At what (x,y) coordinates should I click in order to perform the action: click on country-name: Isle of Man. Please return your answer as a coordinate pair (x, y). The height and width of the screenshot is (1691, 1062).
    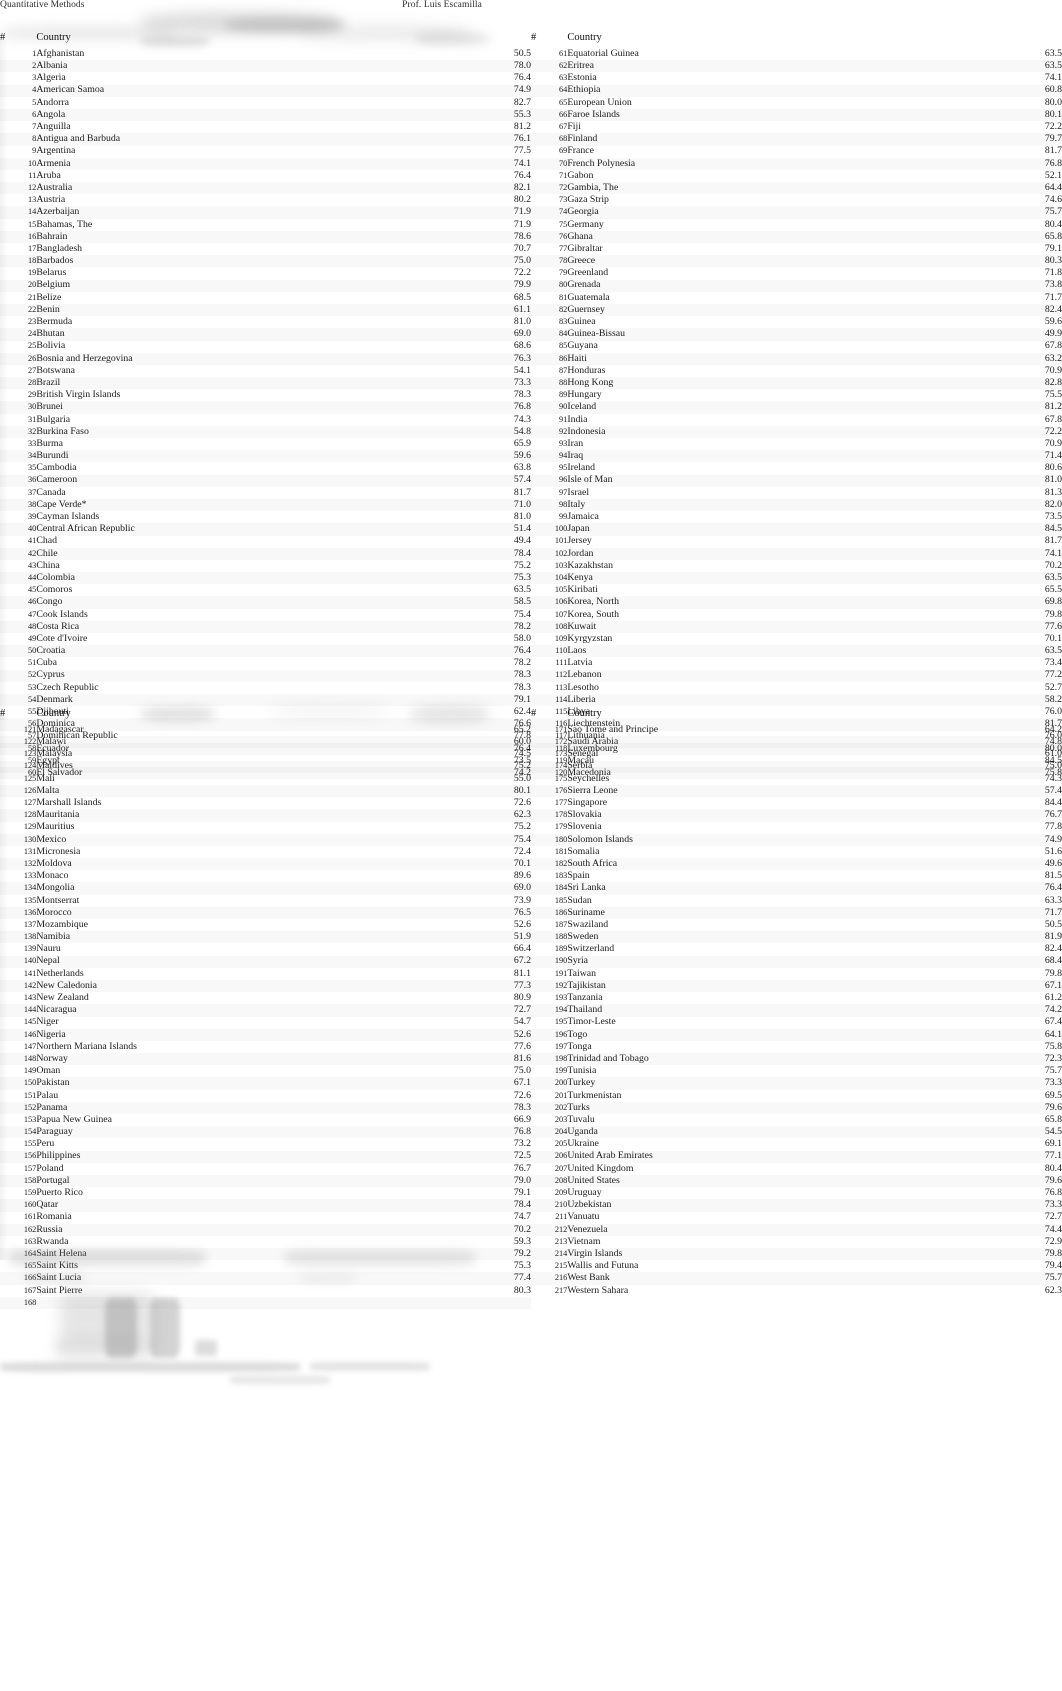
    Looking at the image, I should click on (733, 481).